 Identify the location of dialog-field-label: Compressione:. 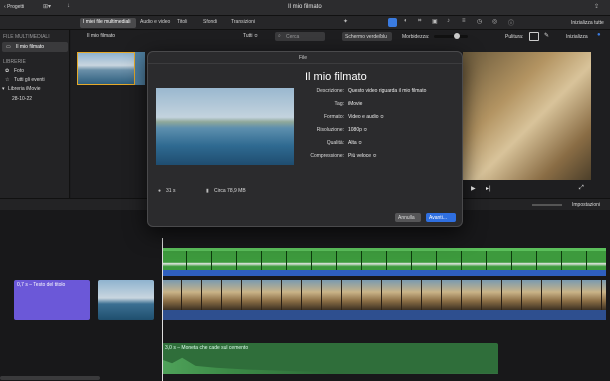
(327, 156).